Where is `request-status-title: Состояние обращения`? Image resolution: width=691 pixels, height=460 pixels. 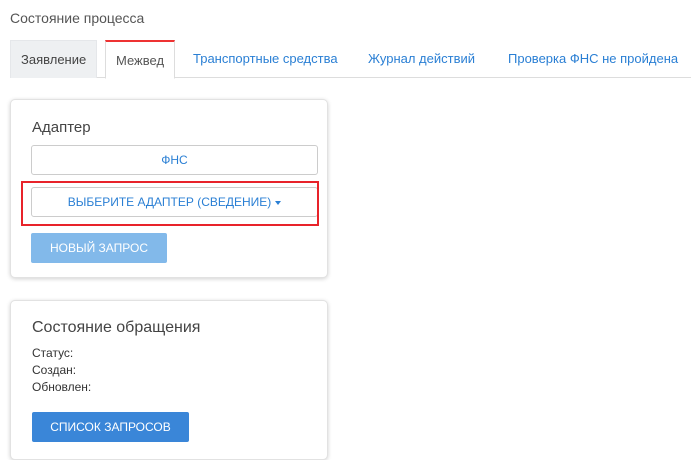 request-status-title: Состояние обращения is located at coordinates (116, 327).